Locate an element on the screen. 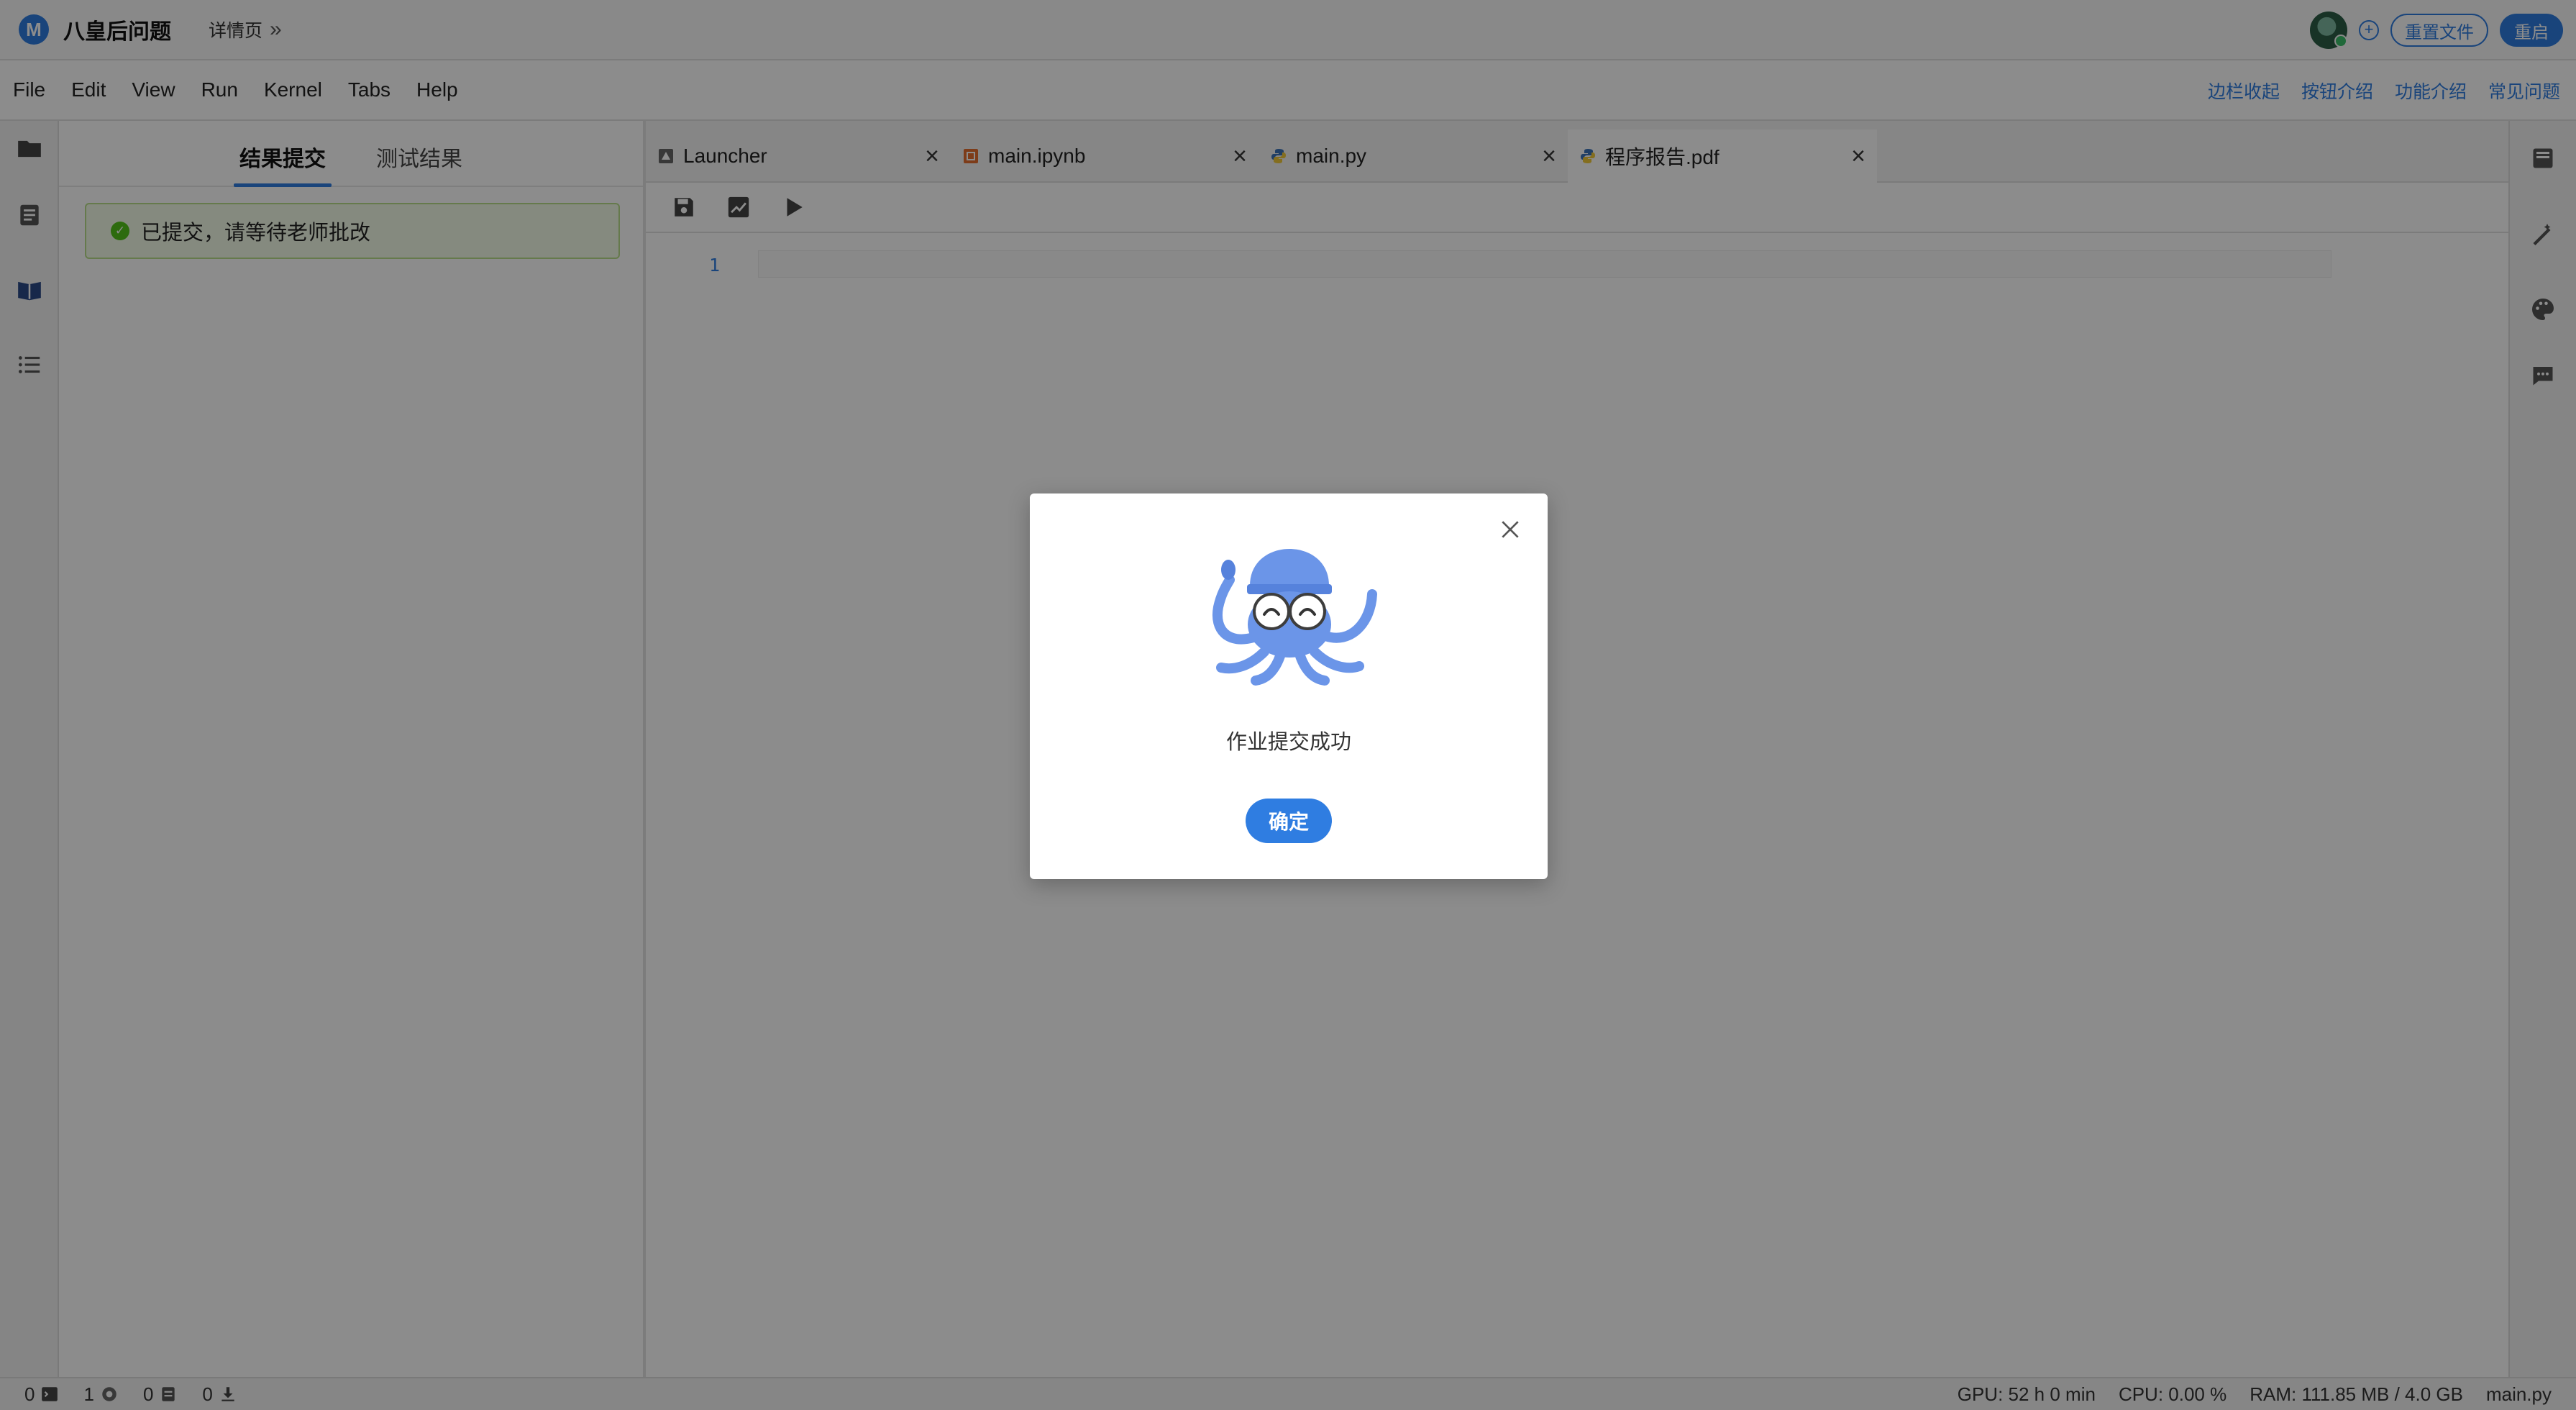 The image size is (2576, 1410). confirm-button: 确定 is located at coordinates (1289, 821).